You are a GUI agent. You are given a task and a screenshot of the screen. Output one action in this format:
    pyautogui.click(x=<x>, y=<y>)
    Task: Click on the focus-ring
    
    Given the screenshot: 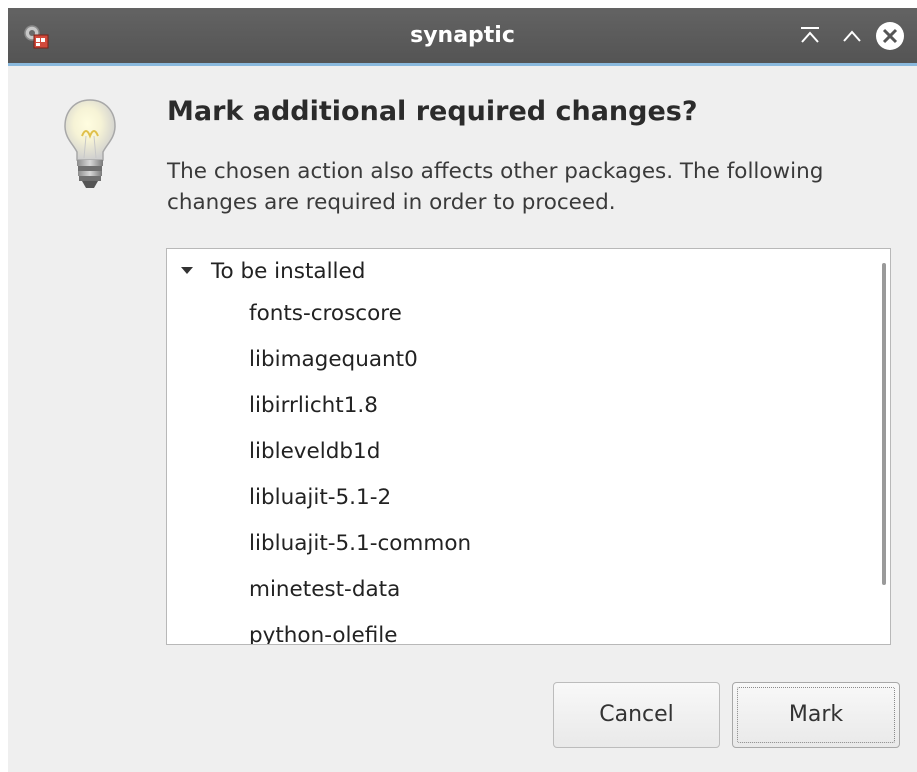 What is the action you would take?
    pyautogui.click(x=816, y=715)
    